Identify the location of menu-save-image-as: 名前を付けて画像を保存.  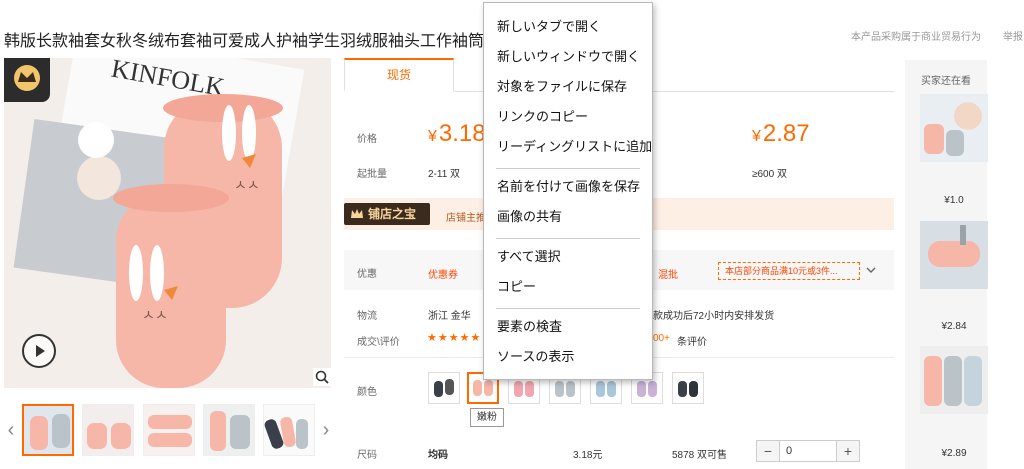
(568, 188).